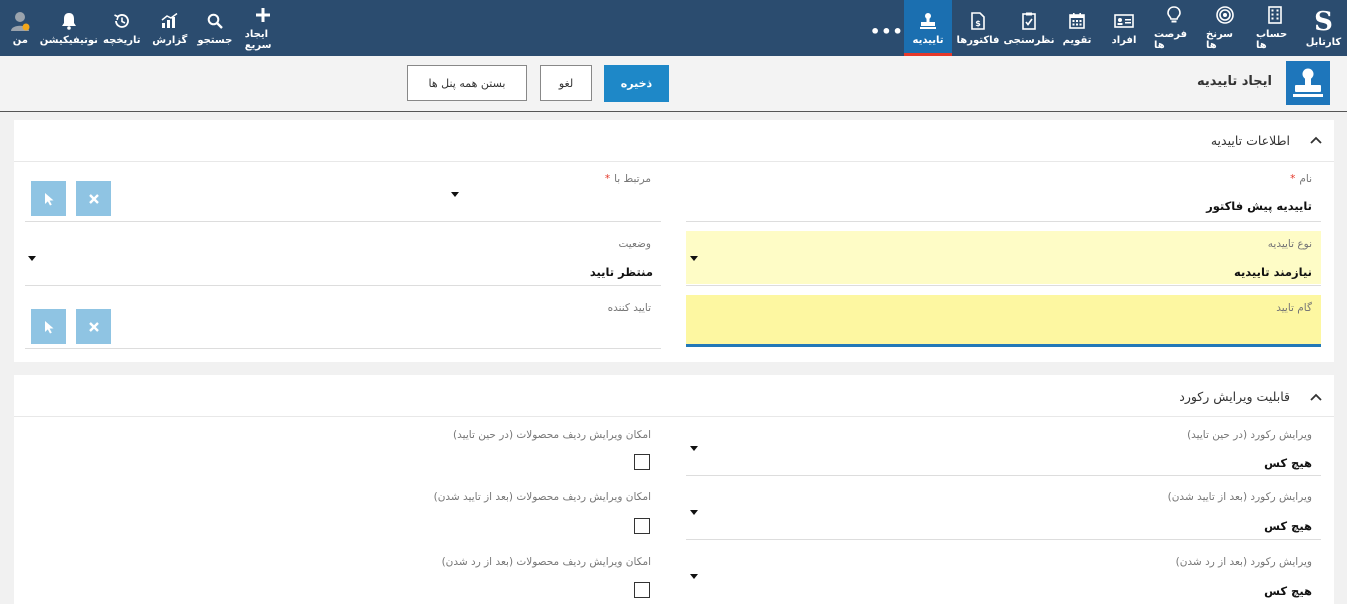  What do you see at coordinates (455, 194) in the screenshot?
I see `related-to-dropdown-icon` at bounding box center [455, 194].